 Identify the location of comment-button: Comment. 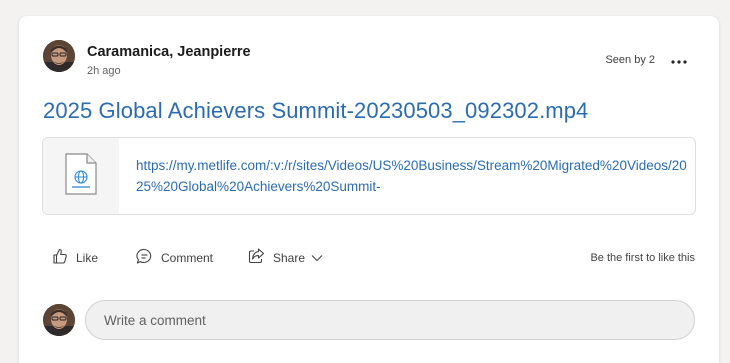
(174, 258).